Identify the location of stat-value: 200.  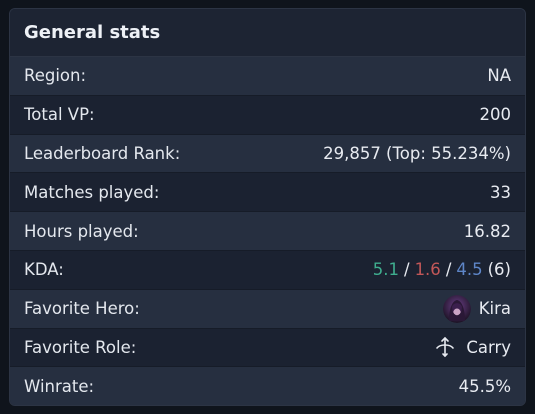
(495, 115).